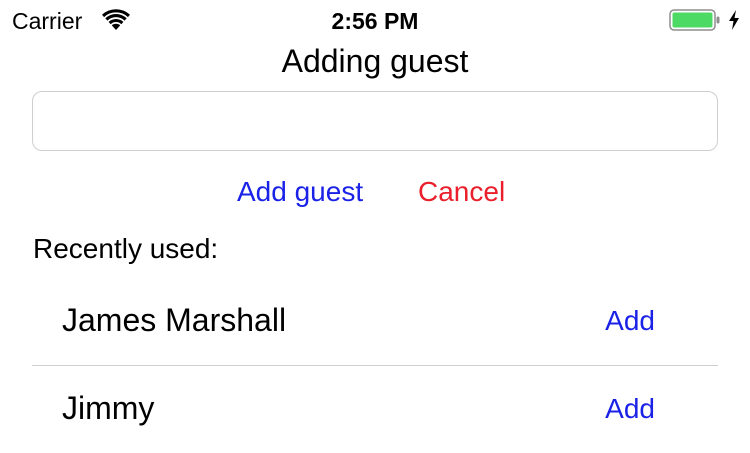  Describe the element at coordinates (300, 192) in the screenshot. I see `add-guest-button: Add guest` at that location.